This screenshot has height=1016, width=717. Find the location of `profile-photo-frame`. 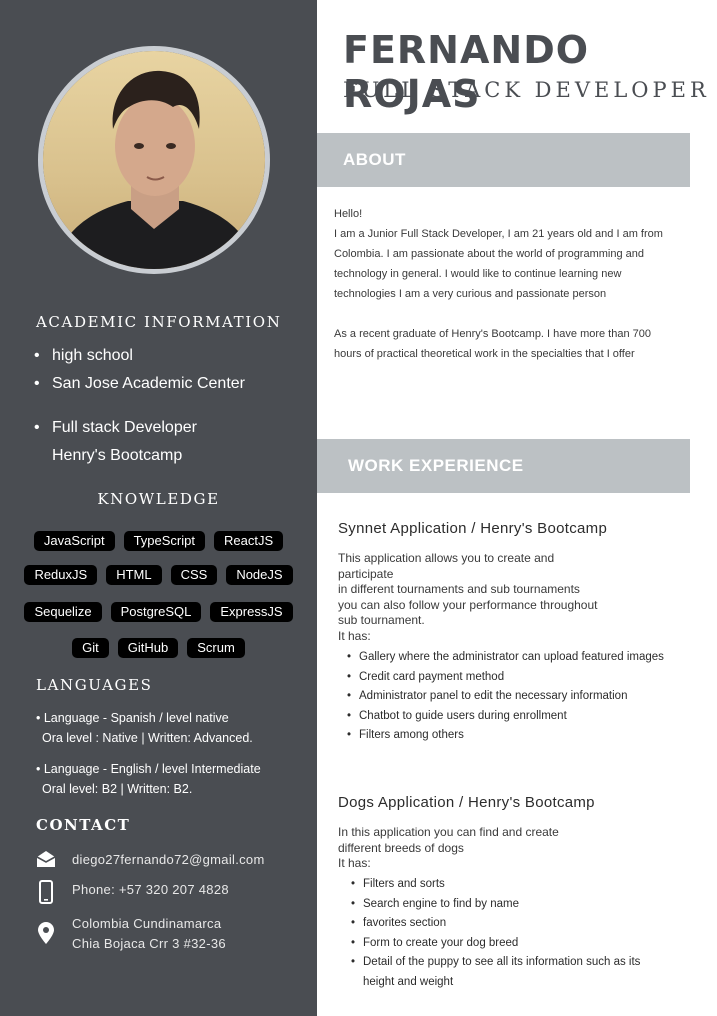

profile-photo-frame is located at coordinates (154, 160).